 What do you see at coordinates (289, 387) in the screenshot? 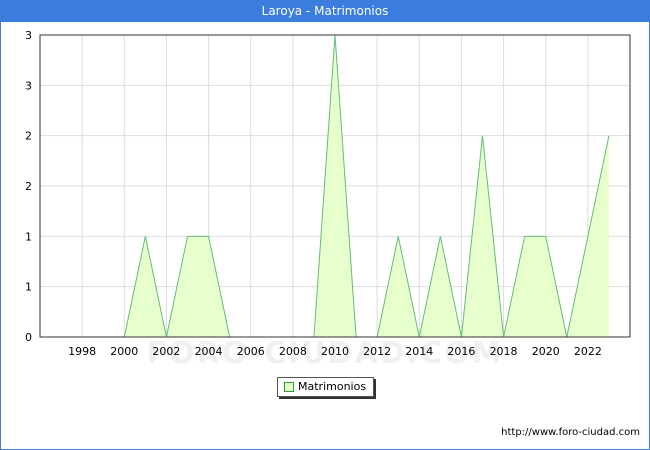
I see `legend-swatch` at bounding box center [289, 387].